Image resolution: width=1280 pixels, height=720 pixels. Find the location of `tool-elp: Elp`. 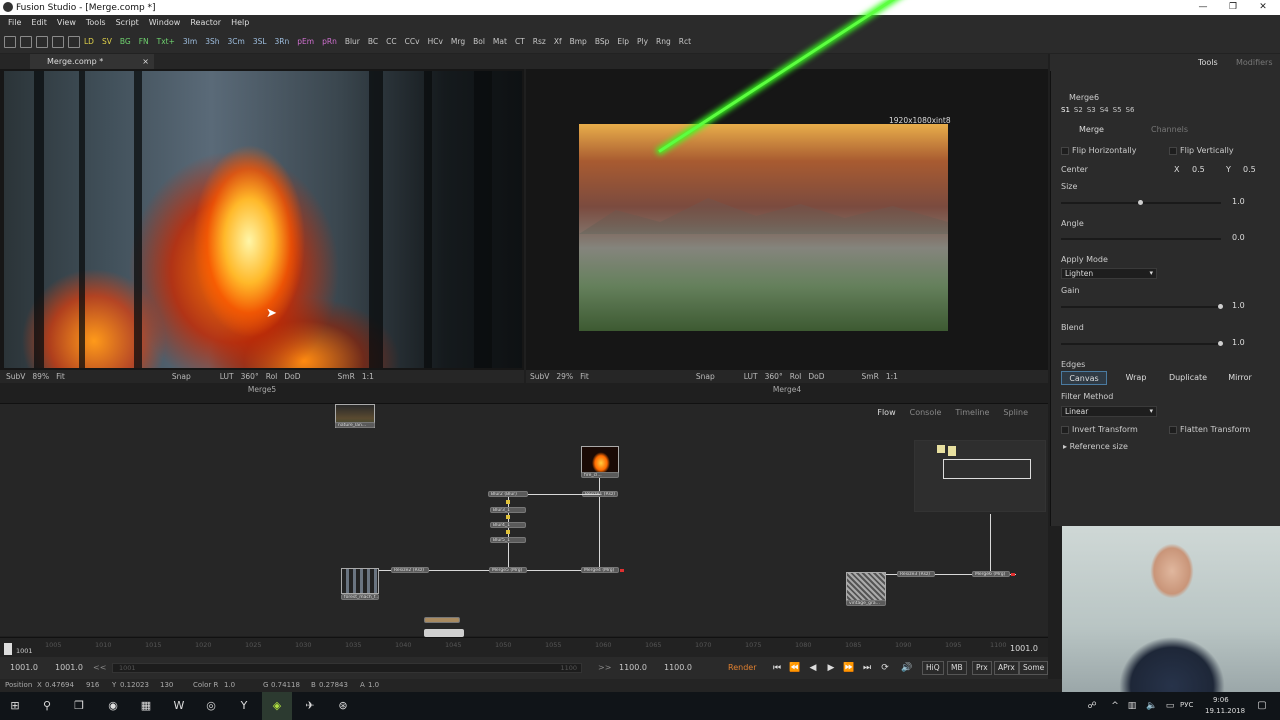

tool-elp: Elp is located at coordinates (623, 41).